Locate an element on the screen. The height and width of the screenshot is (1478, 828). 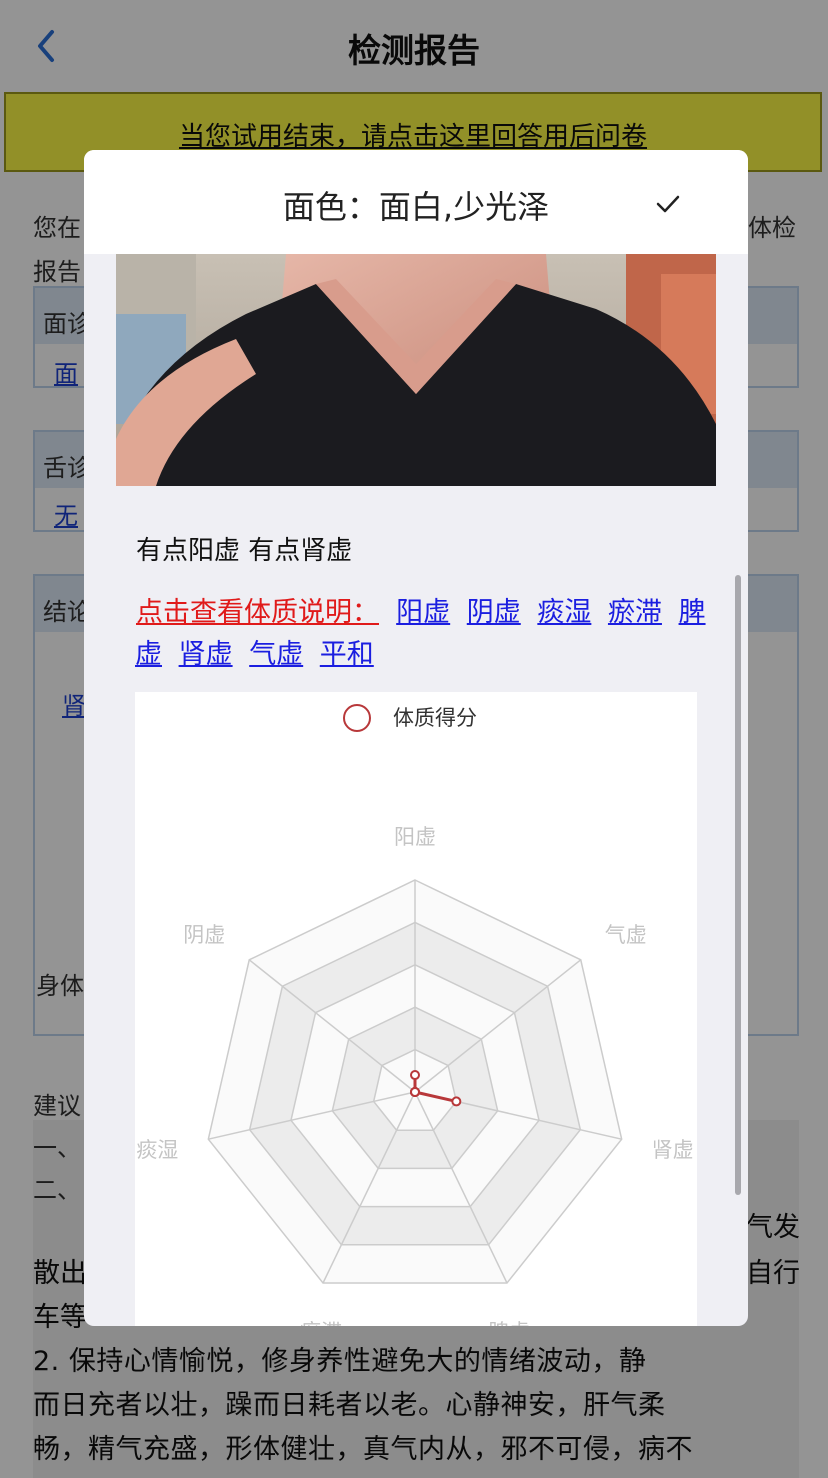
constitution-link-spleen-deficiency: 脾 is located at coordinates (692, 612).